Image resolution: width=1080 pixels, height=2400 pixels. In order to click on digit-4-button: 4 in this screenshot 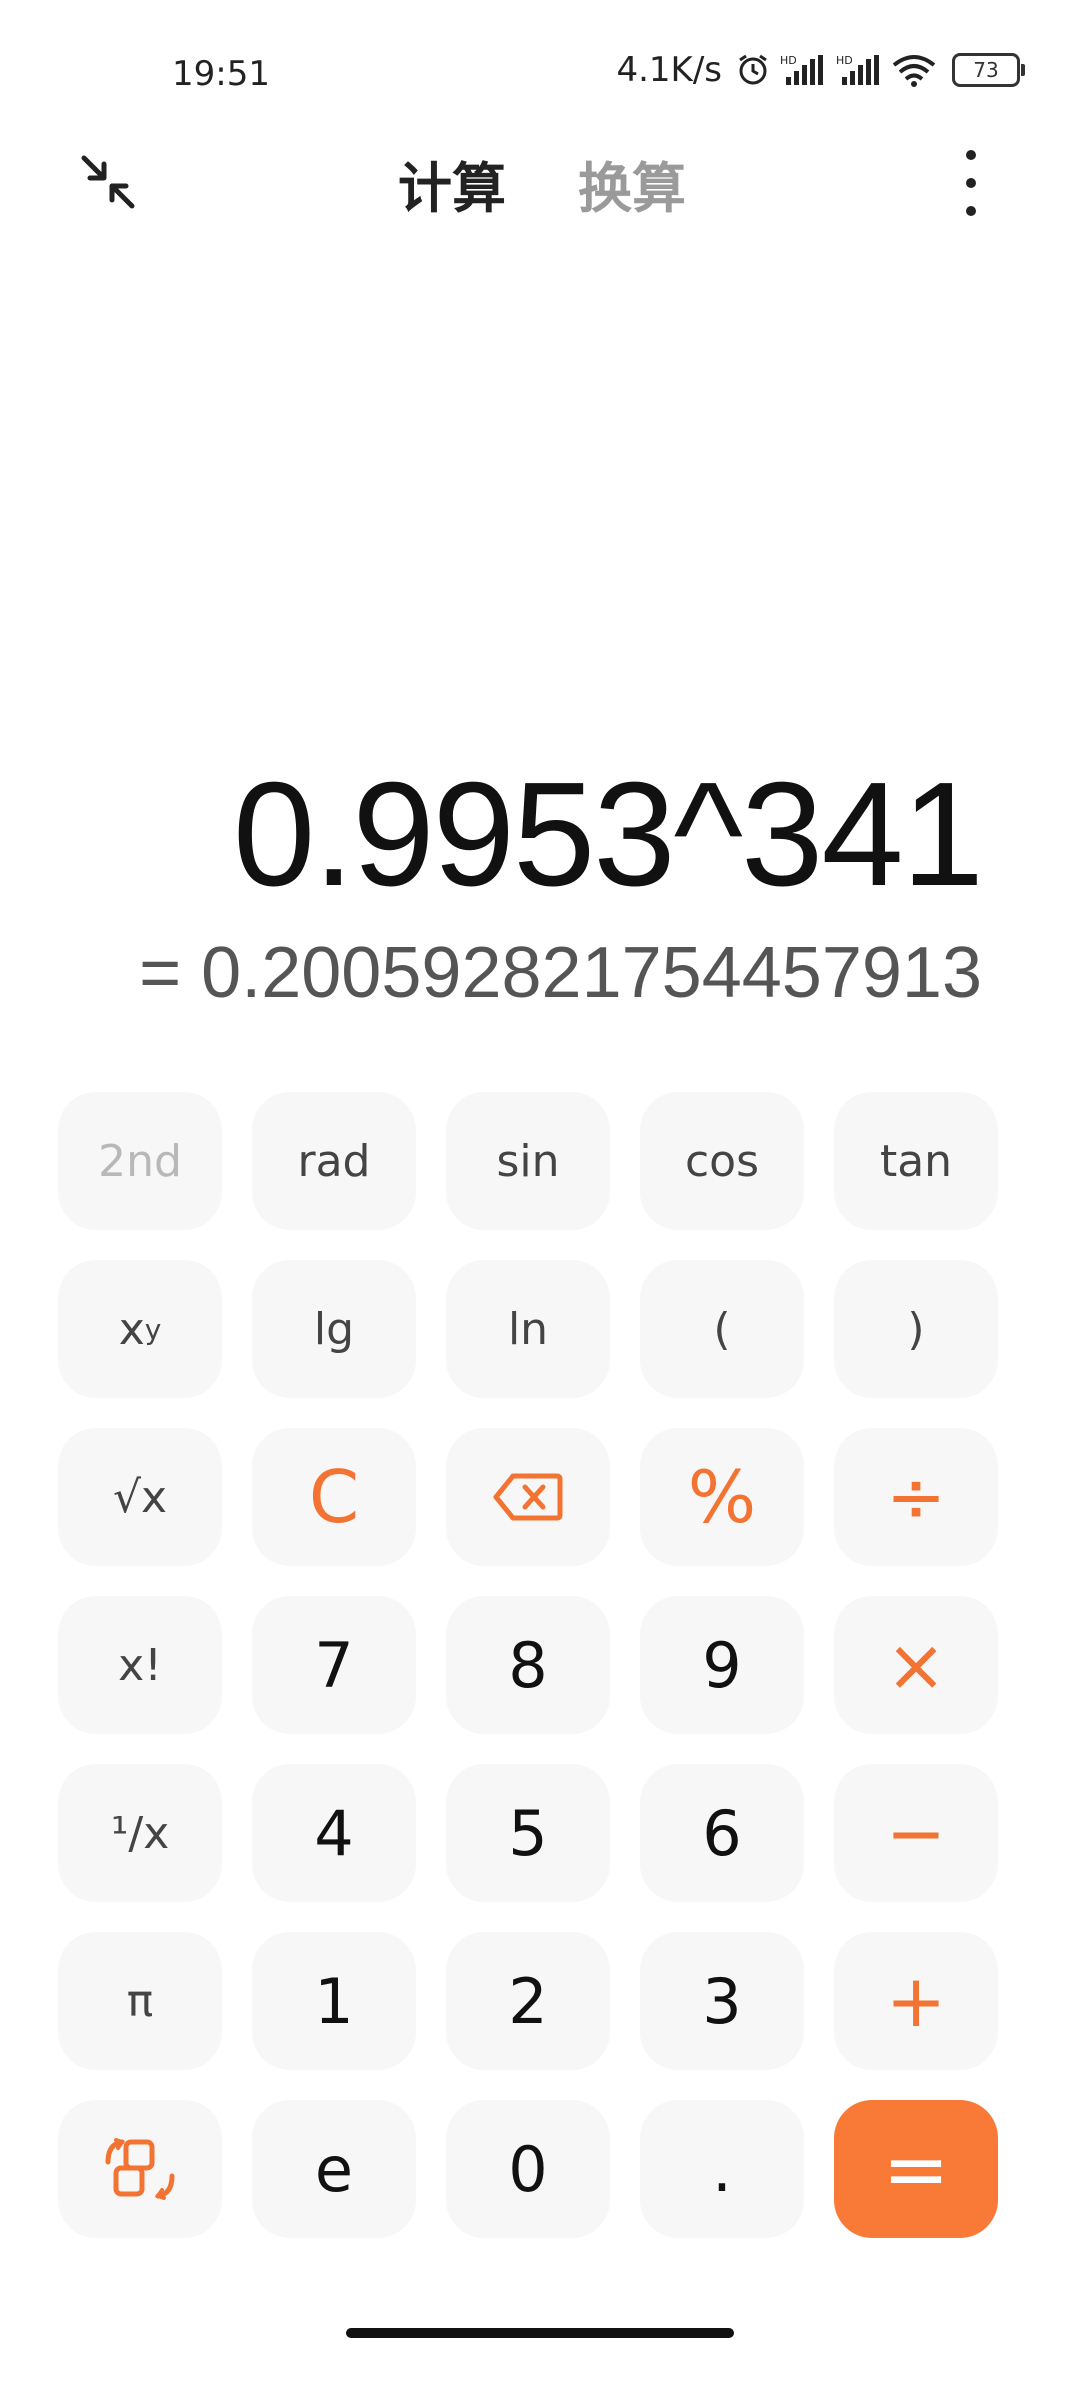, I will do `click(334, 1833)`.